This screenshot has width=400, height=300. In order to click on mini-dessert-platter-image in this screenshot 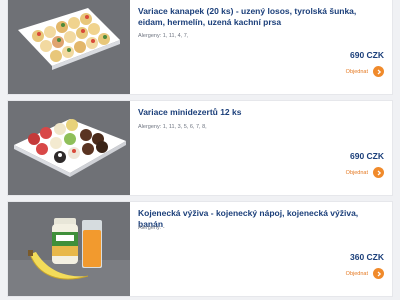, I will do `click(69, 148)`.